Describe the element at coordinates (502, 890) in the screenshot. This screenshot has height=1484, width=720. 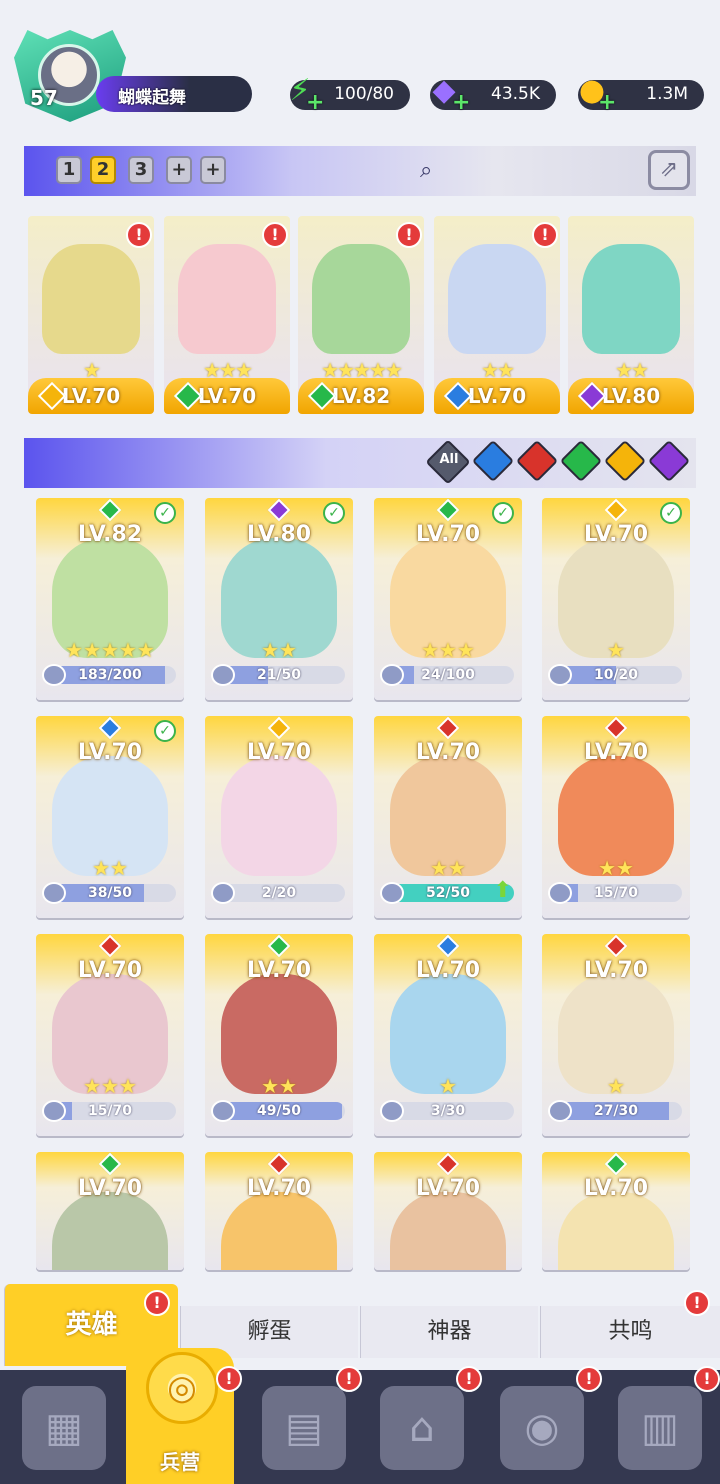
I see `upgrade-arrow-icon: ⬆` at that location.